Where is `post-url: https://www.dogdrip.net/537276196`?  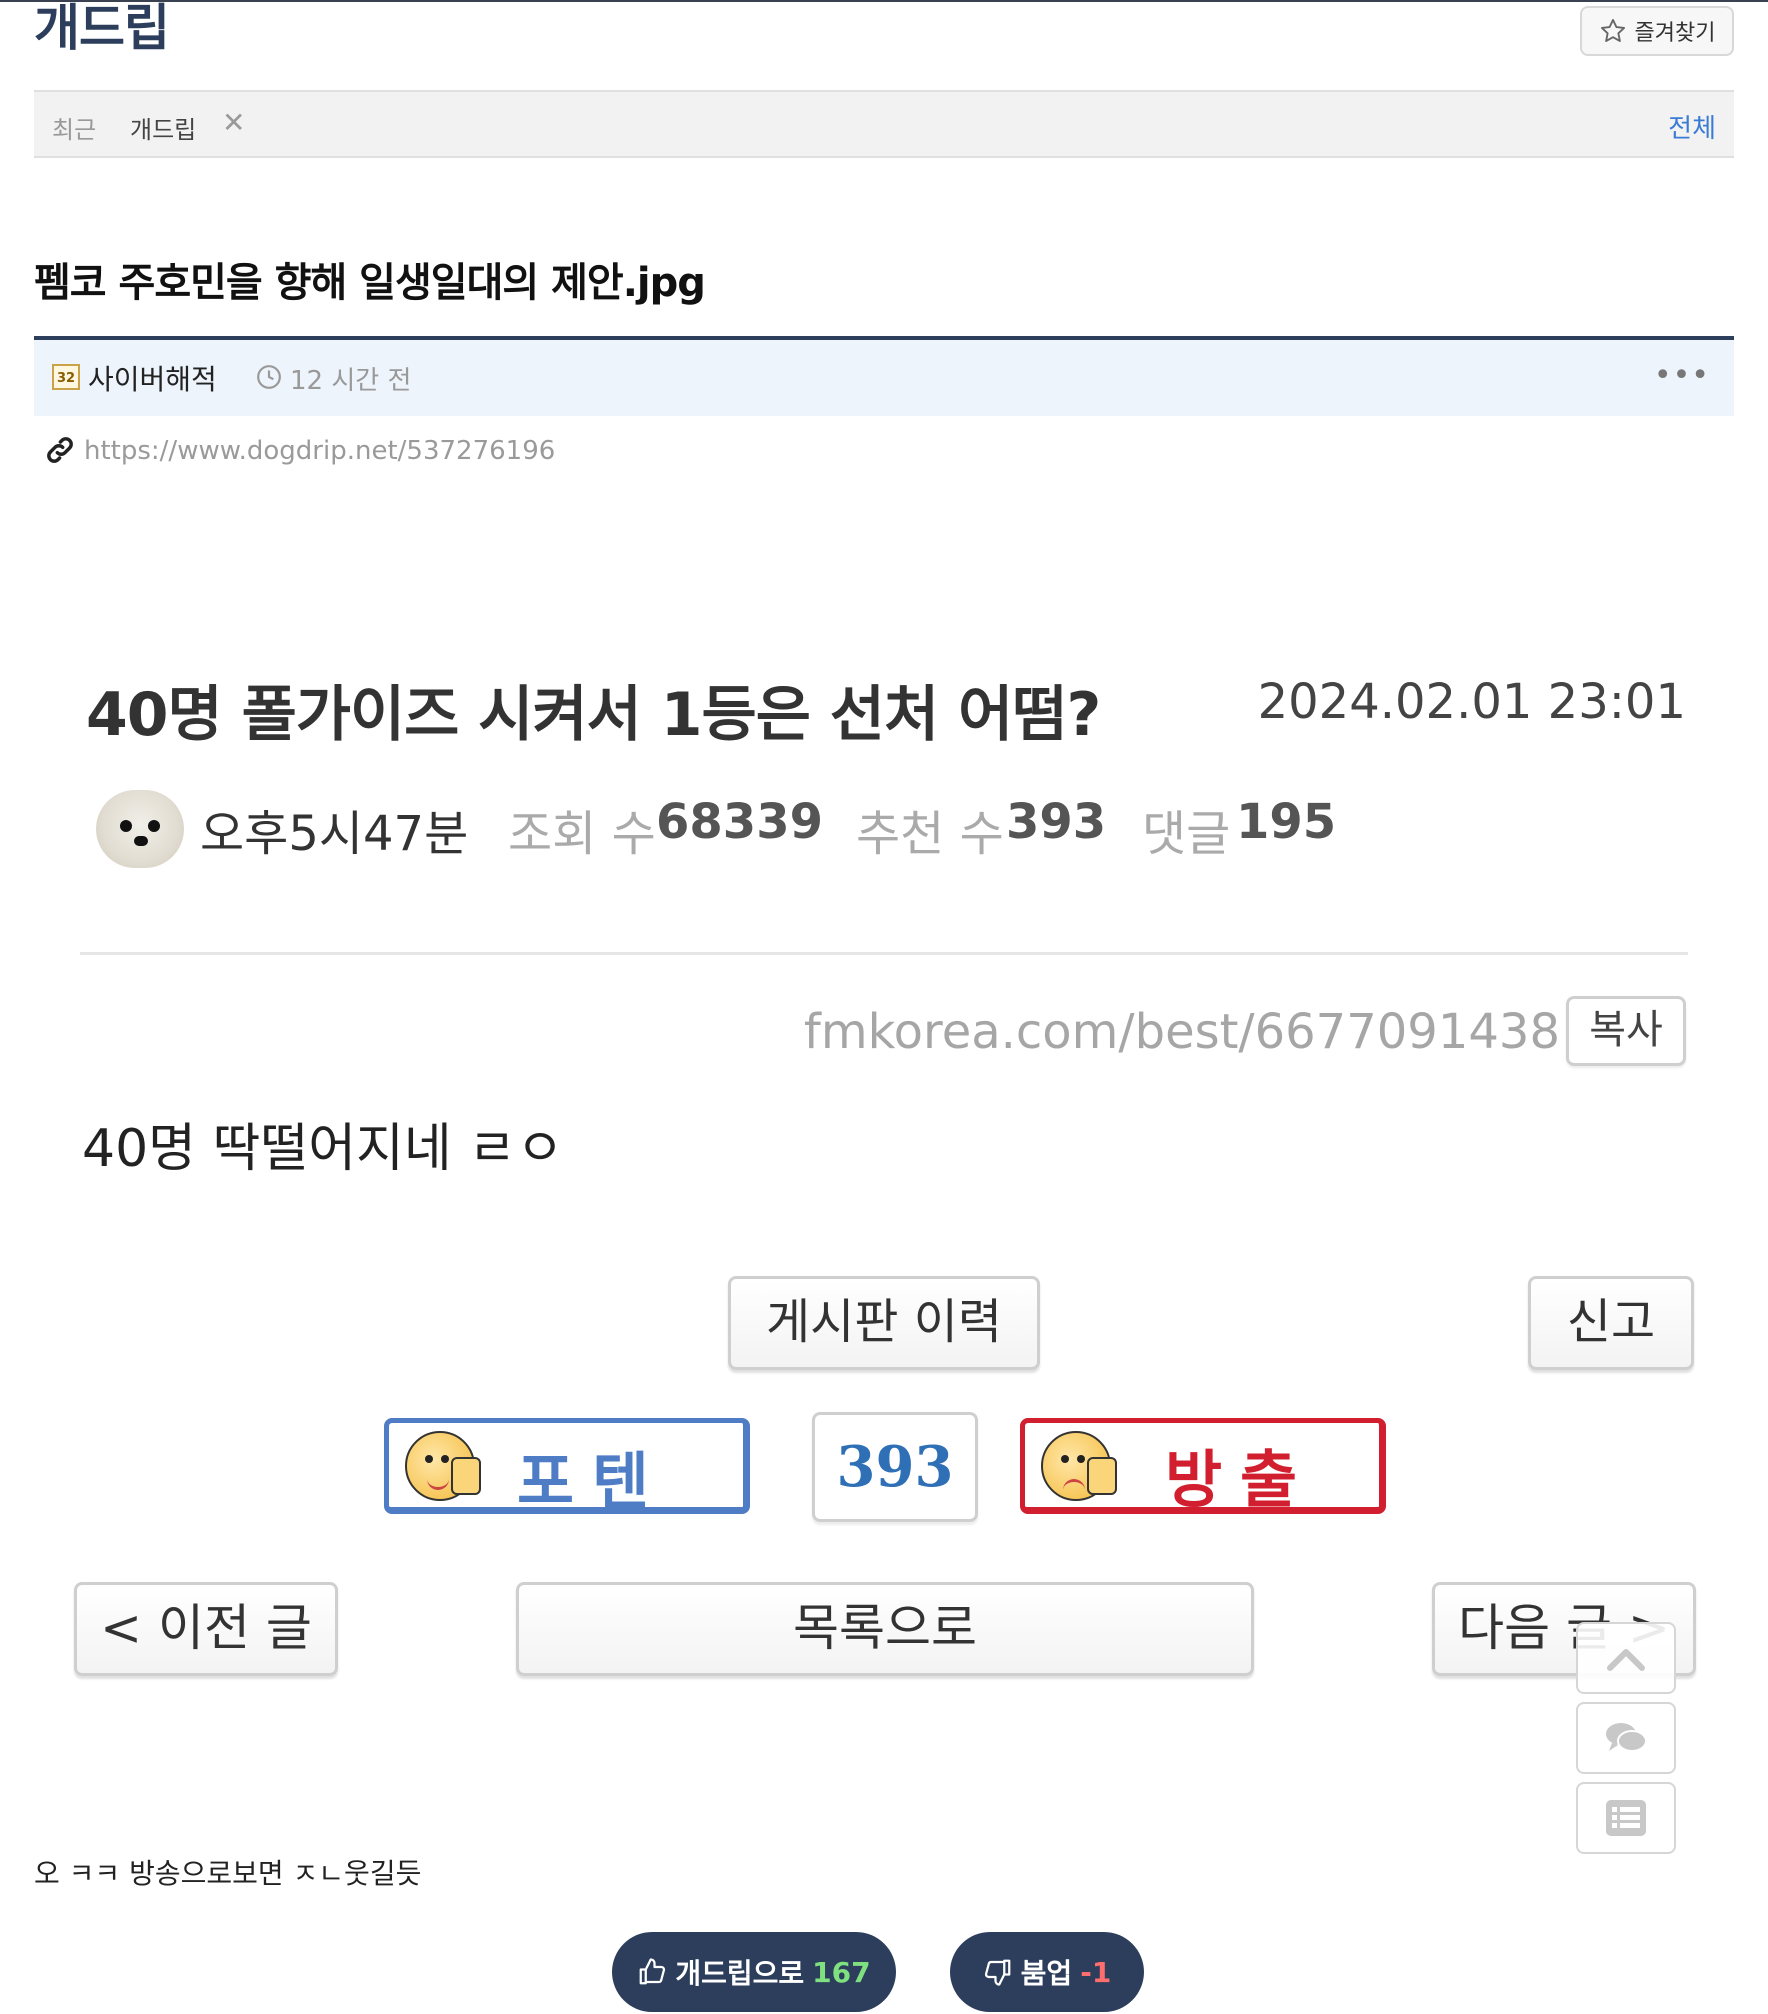
post-url: https://www.dogdrip.net/537276196 is located at coordinates (319, 451).